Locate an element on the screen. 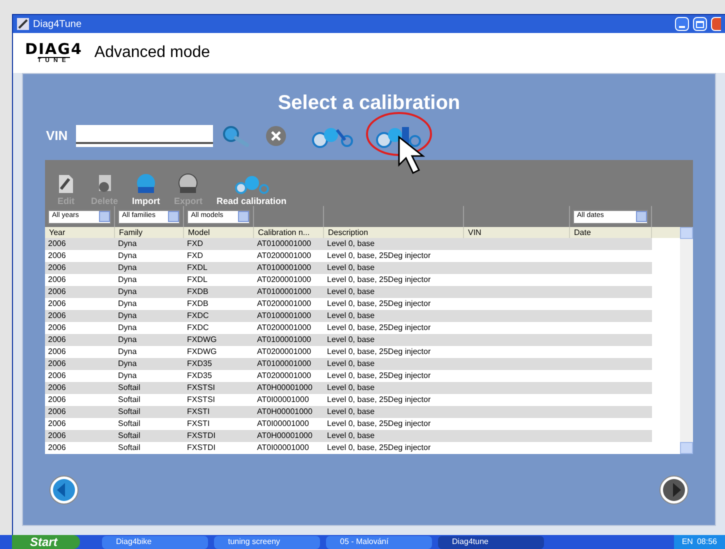  table-cell-text: FXDL is located at coordinates (197, 268).